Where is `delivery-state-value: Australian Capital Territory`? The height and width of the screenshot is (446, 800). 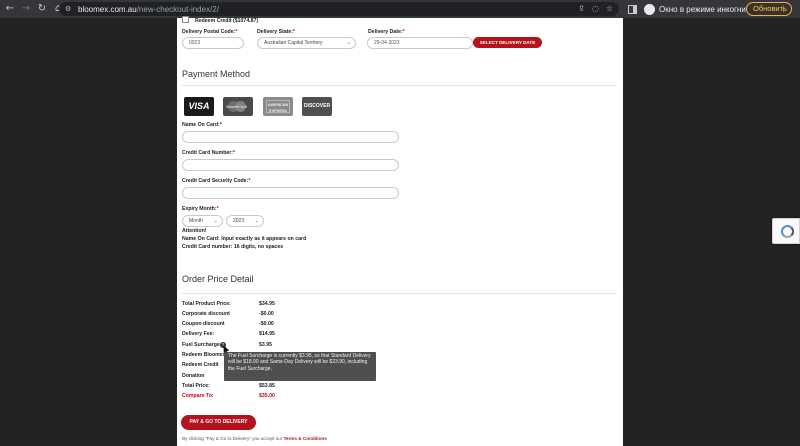
delivery-state-value: Australian Capital Territory is located at coordinates (293, 43).